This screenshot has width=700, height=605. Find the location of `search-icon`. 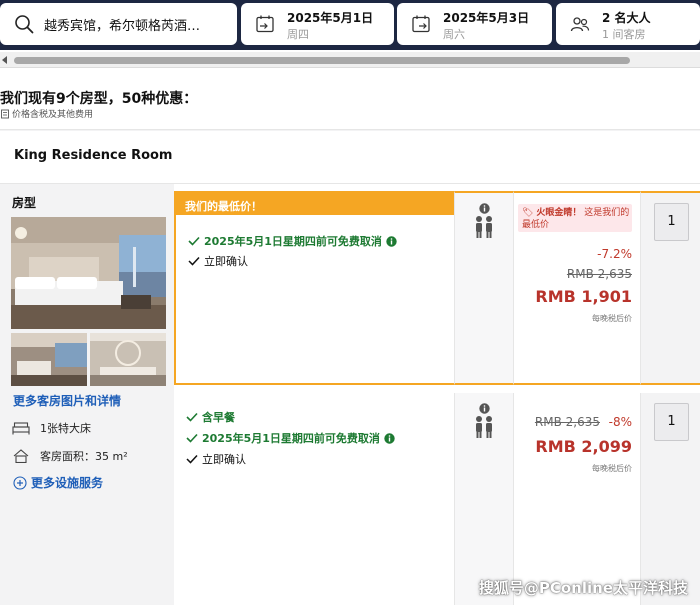

search-icon is located at coordinates (24, 24).